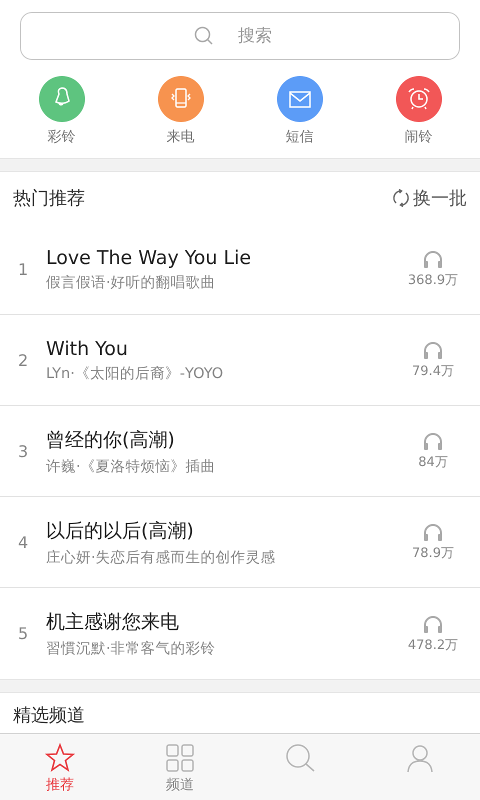 The height and width of the screenshot is (800, 480). I want to click on tab-item: 推荐, so click(60, 767).